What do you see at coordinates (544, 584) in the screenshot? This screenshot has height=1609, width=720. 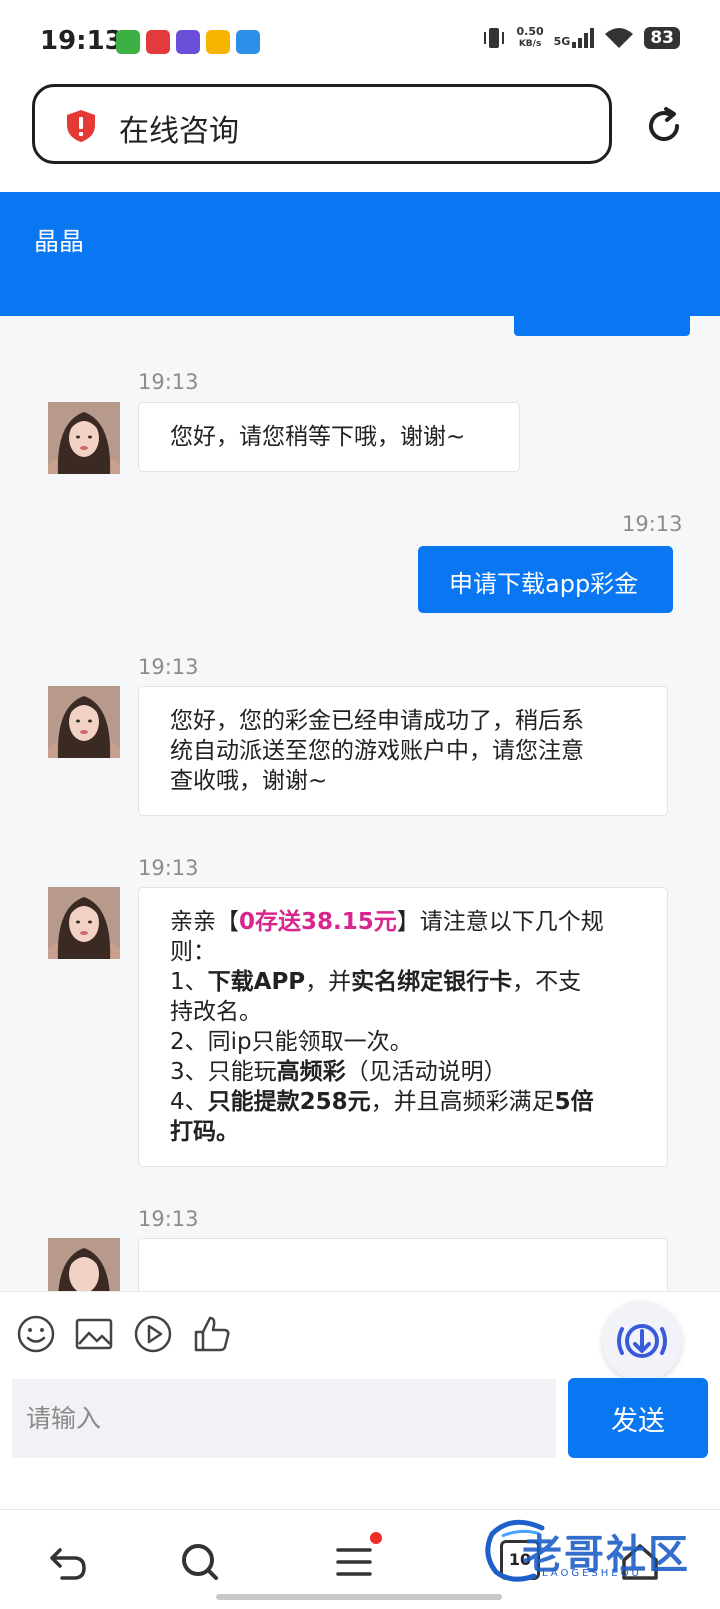 I see `message-text: 申请下载app彩金` at bounding box center [544, 584].